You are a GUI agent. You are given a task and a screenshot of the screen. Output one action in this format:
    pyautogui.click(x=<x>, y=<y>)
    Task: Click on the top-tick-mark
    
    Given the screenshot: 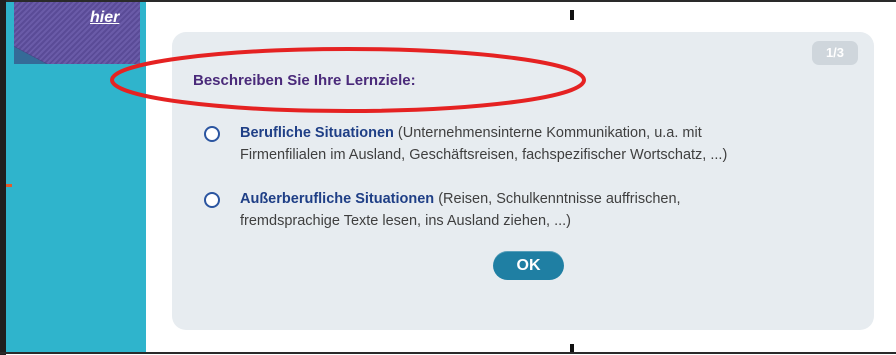 What is the action you would take?
    pyautogui.click(x=572, y=15)
    